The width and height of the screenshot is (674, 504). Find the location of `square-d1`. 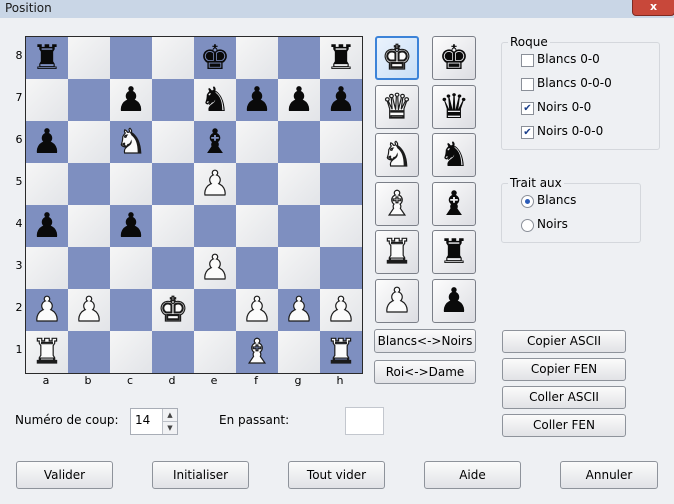

square-d1 is located at coordinates (173, 352).